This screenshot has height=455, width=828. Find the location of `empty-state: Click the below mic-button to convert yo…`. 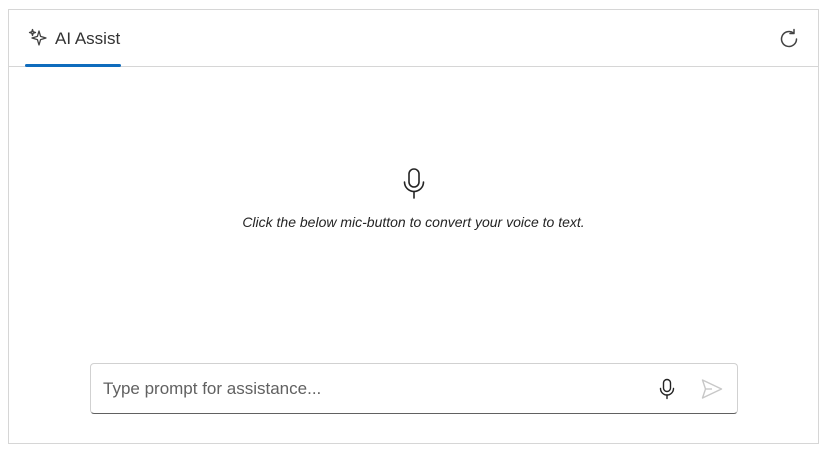

empty-state: Click the below mic-button to convert yo… is located at coordinates (413, 199).